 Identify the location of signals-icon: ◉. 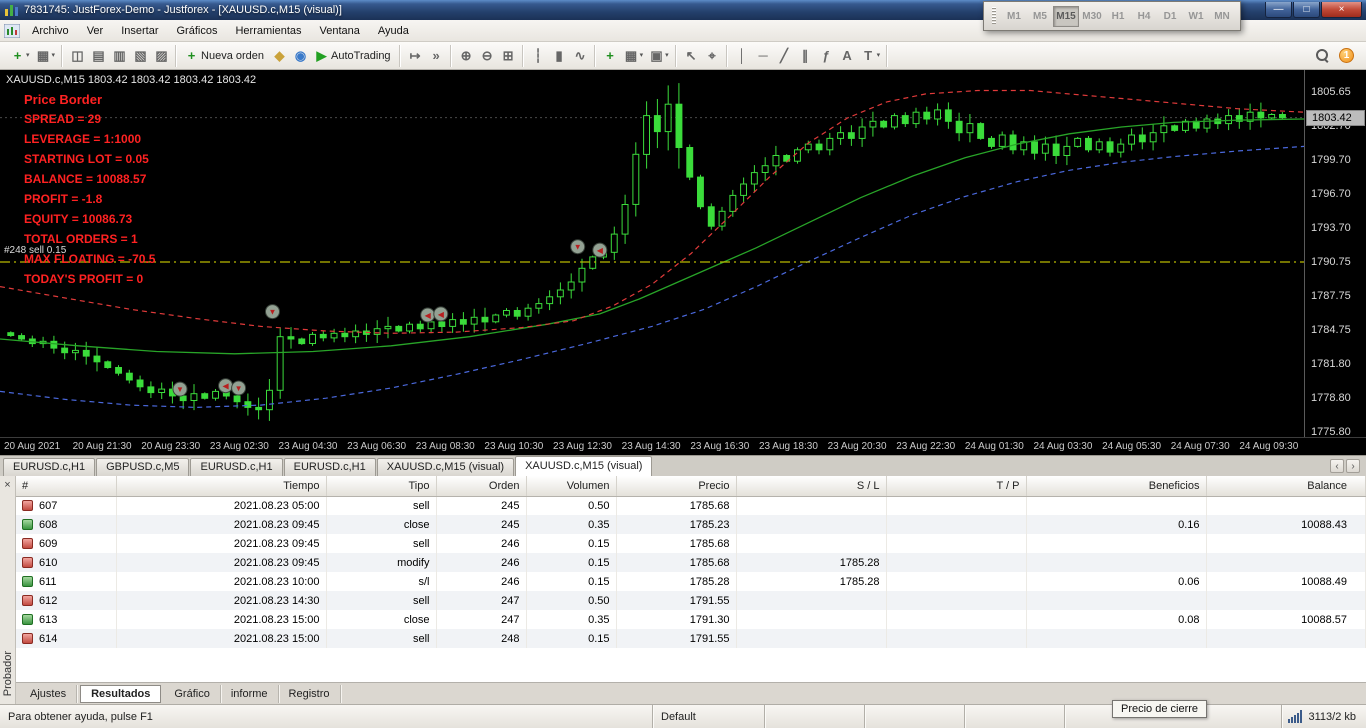
(300, 55).